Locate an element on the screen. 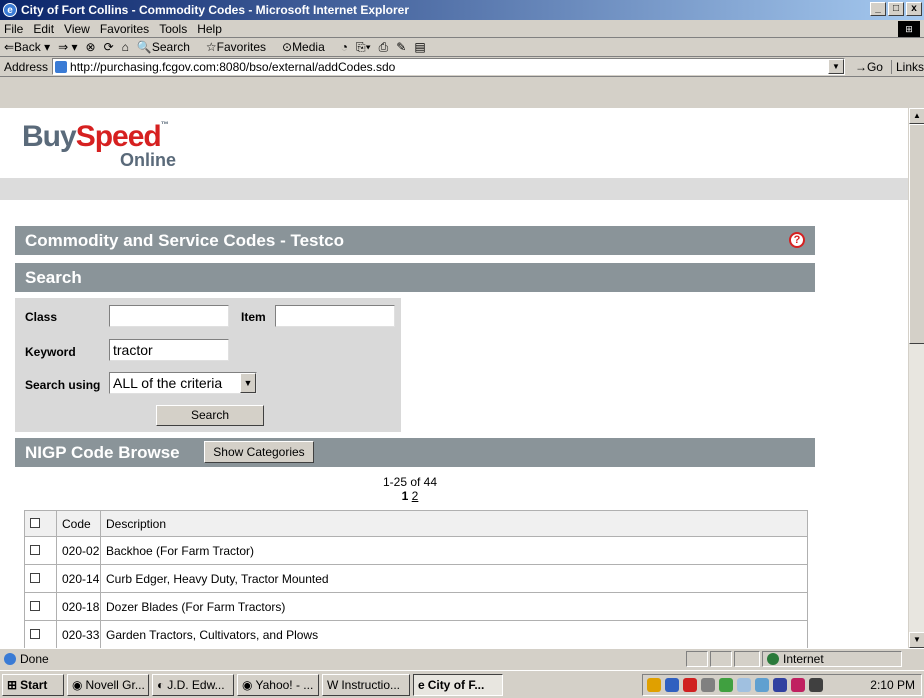  print-icon: ⎙ is located at coordinates (384, 47).